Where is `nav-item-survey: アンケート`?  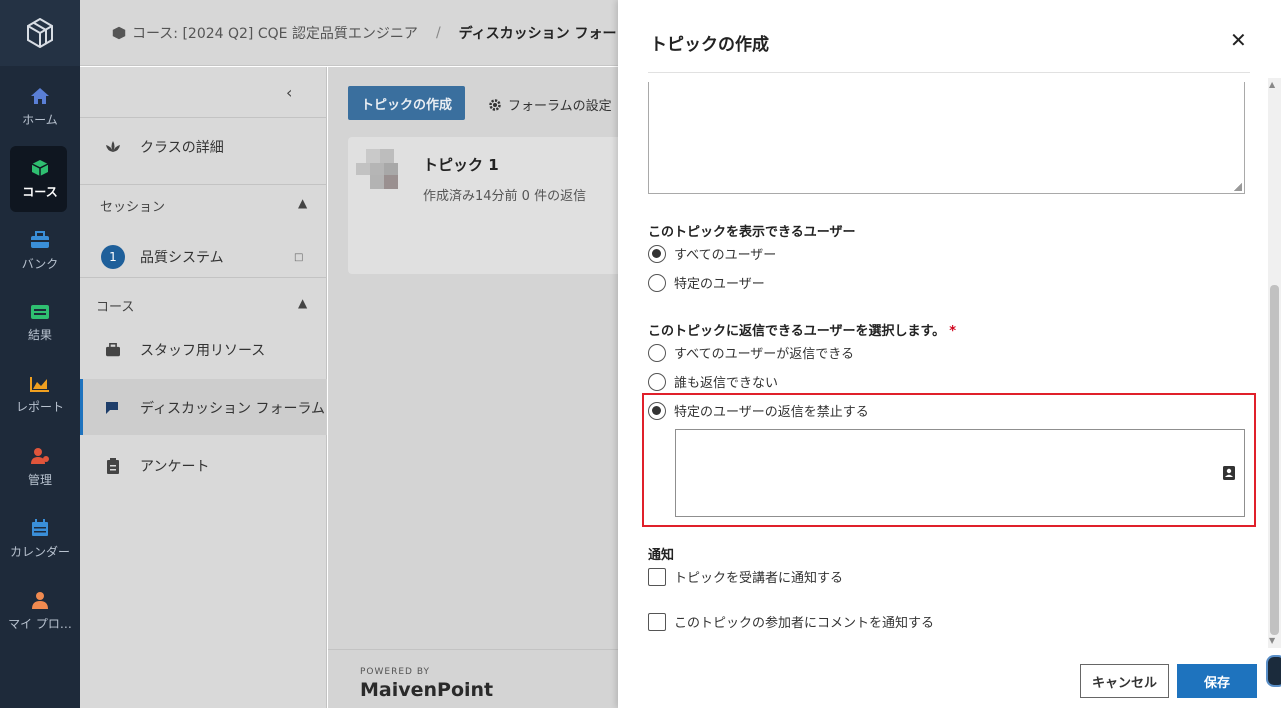 nav-item-survey: アンケート is located at coordinates (203, 466).